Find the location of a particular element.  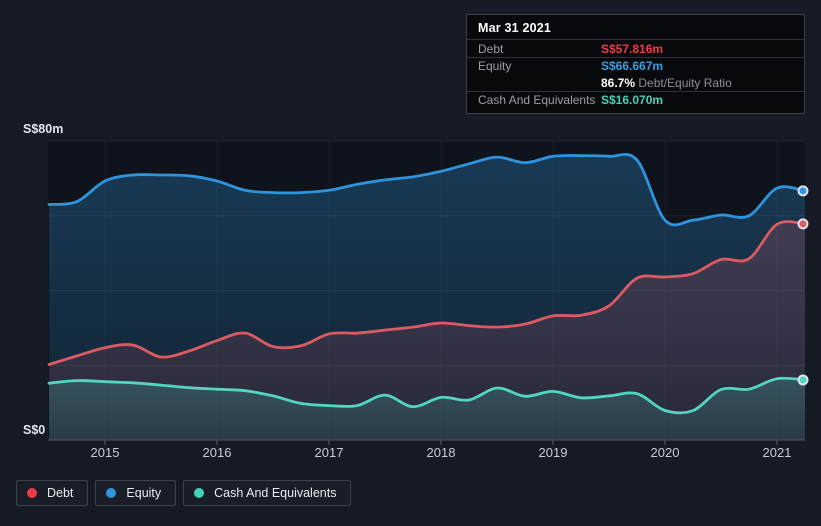

tooltip-row-cash: Cash And Equivalents S$16.070m is located at coordinates (635, 99).